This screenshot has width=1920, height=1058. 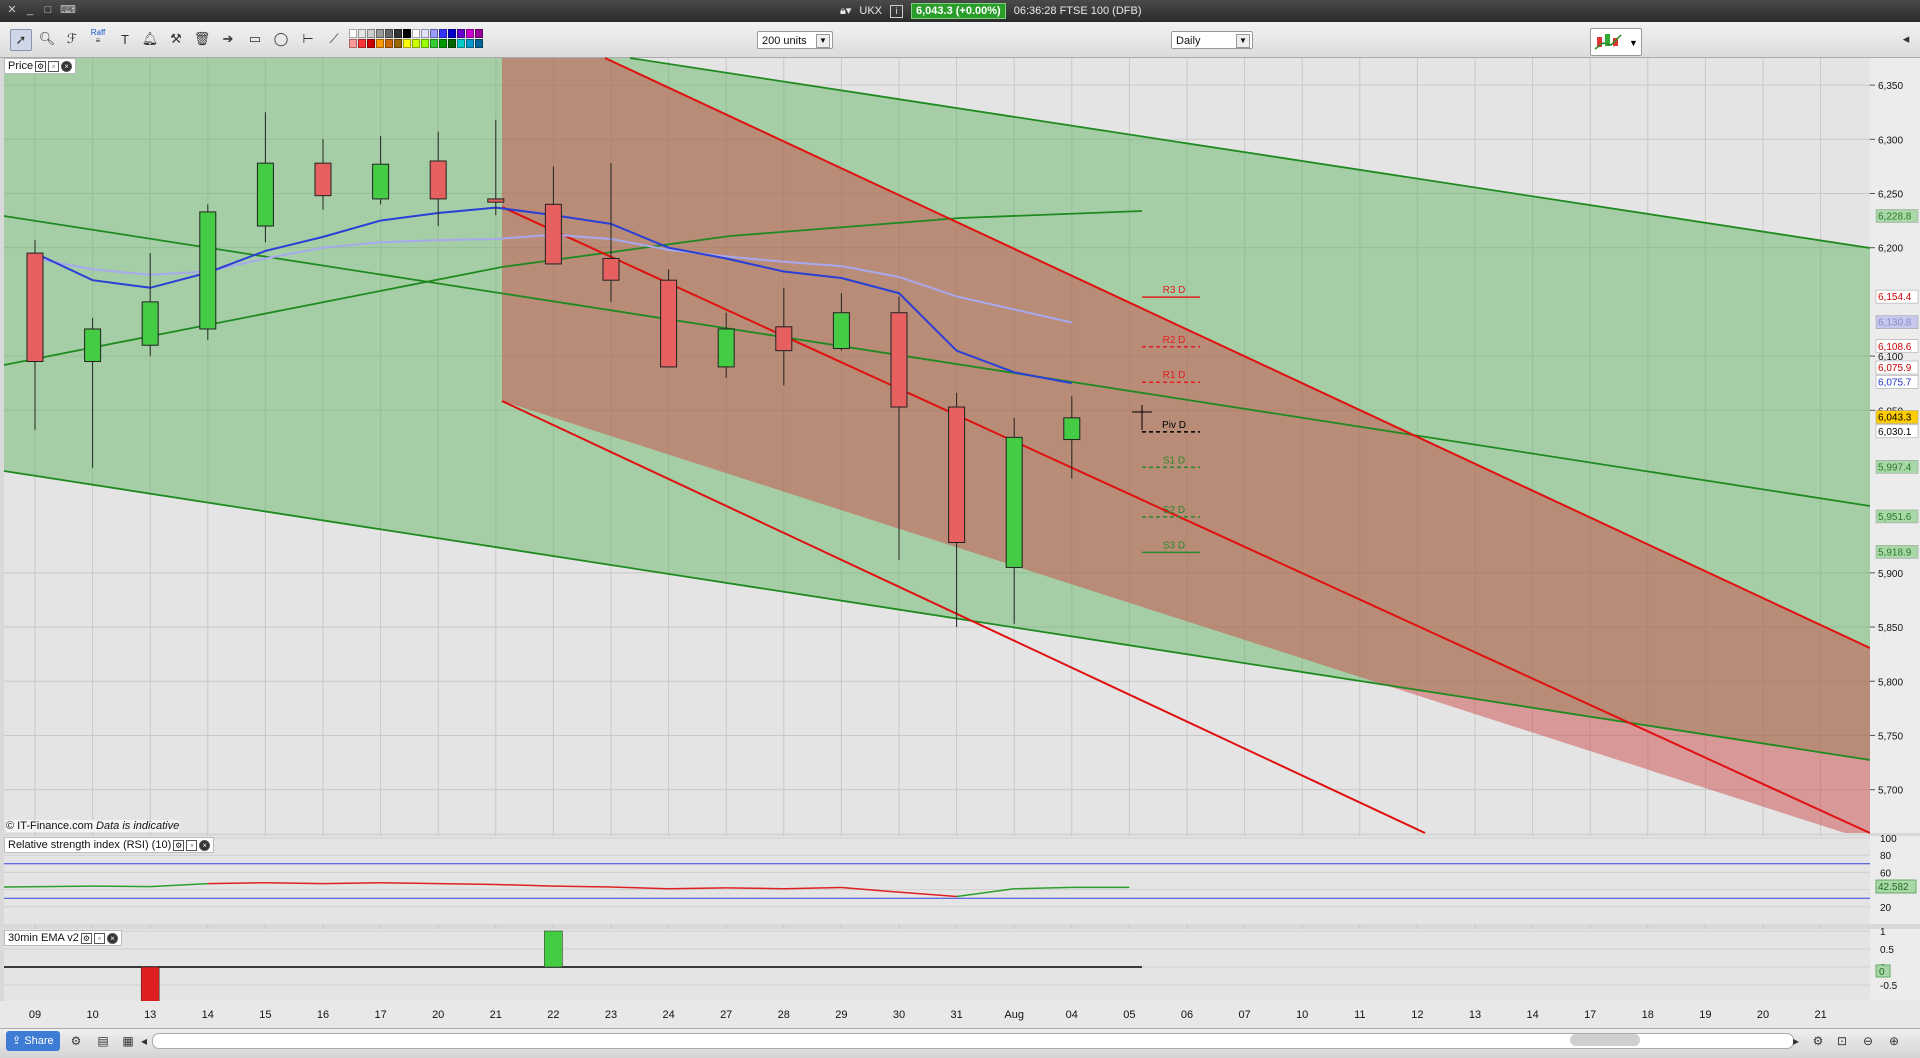 What do you see at coordinates (973, 1041) in the screenshot?
I see `horizontal-scrollbar` at bounding box center [973, 1041].